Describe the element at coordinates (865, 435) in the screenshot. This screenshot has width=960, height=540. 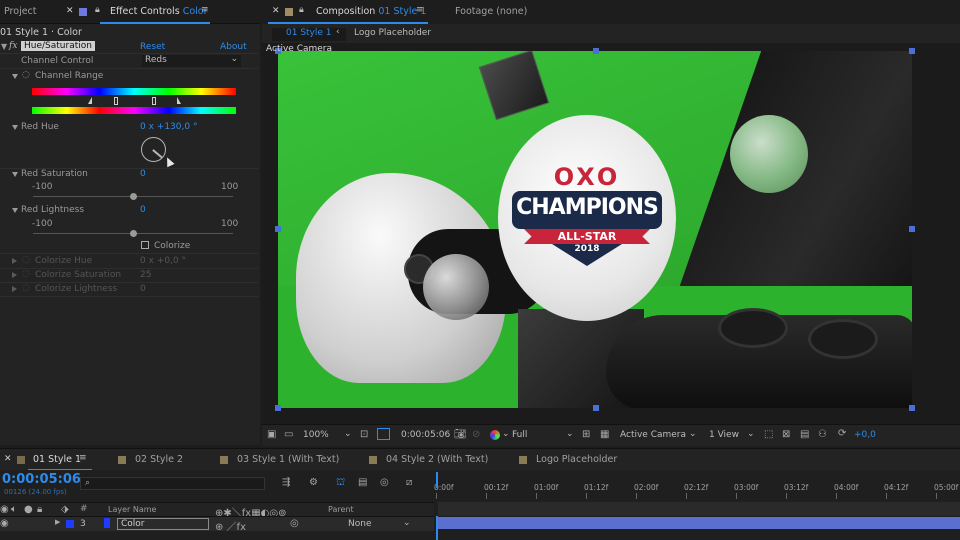
I see `exposure-value: +0,0` at that location.